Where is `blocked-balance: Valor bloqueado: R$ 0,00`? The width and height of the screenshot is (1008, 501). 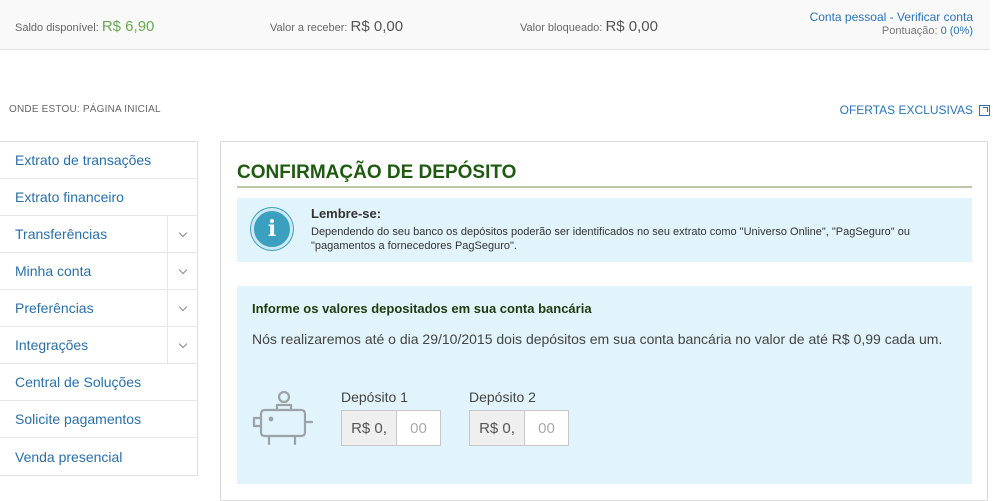 blocked-balance: Valor bloqueado: R$ 0,00 is located at coordinates (589, 26).